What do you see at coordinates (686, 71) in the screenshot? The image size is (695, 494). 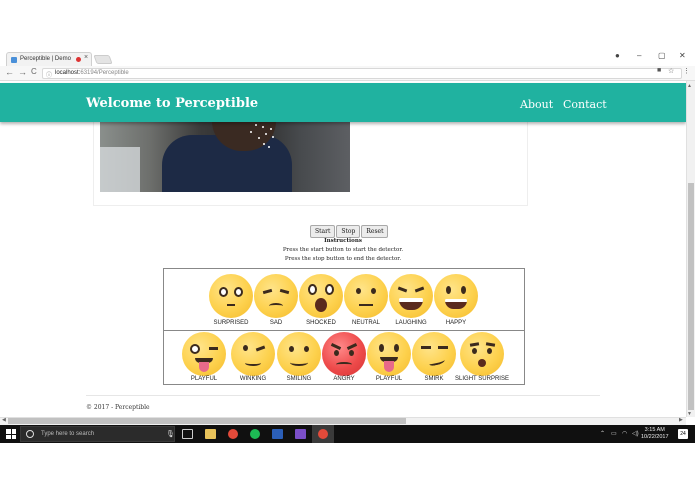 I see `menu-icon: ⋮` at bounding box center [686, 71].